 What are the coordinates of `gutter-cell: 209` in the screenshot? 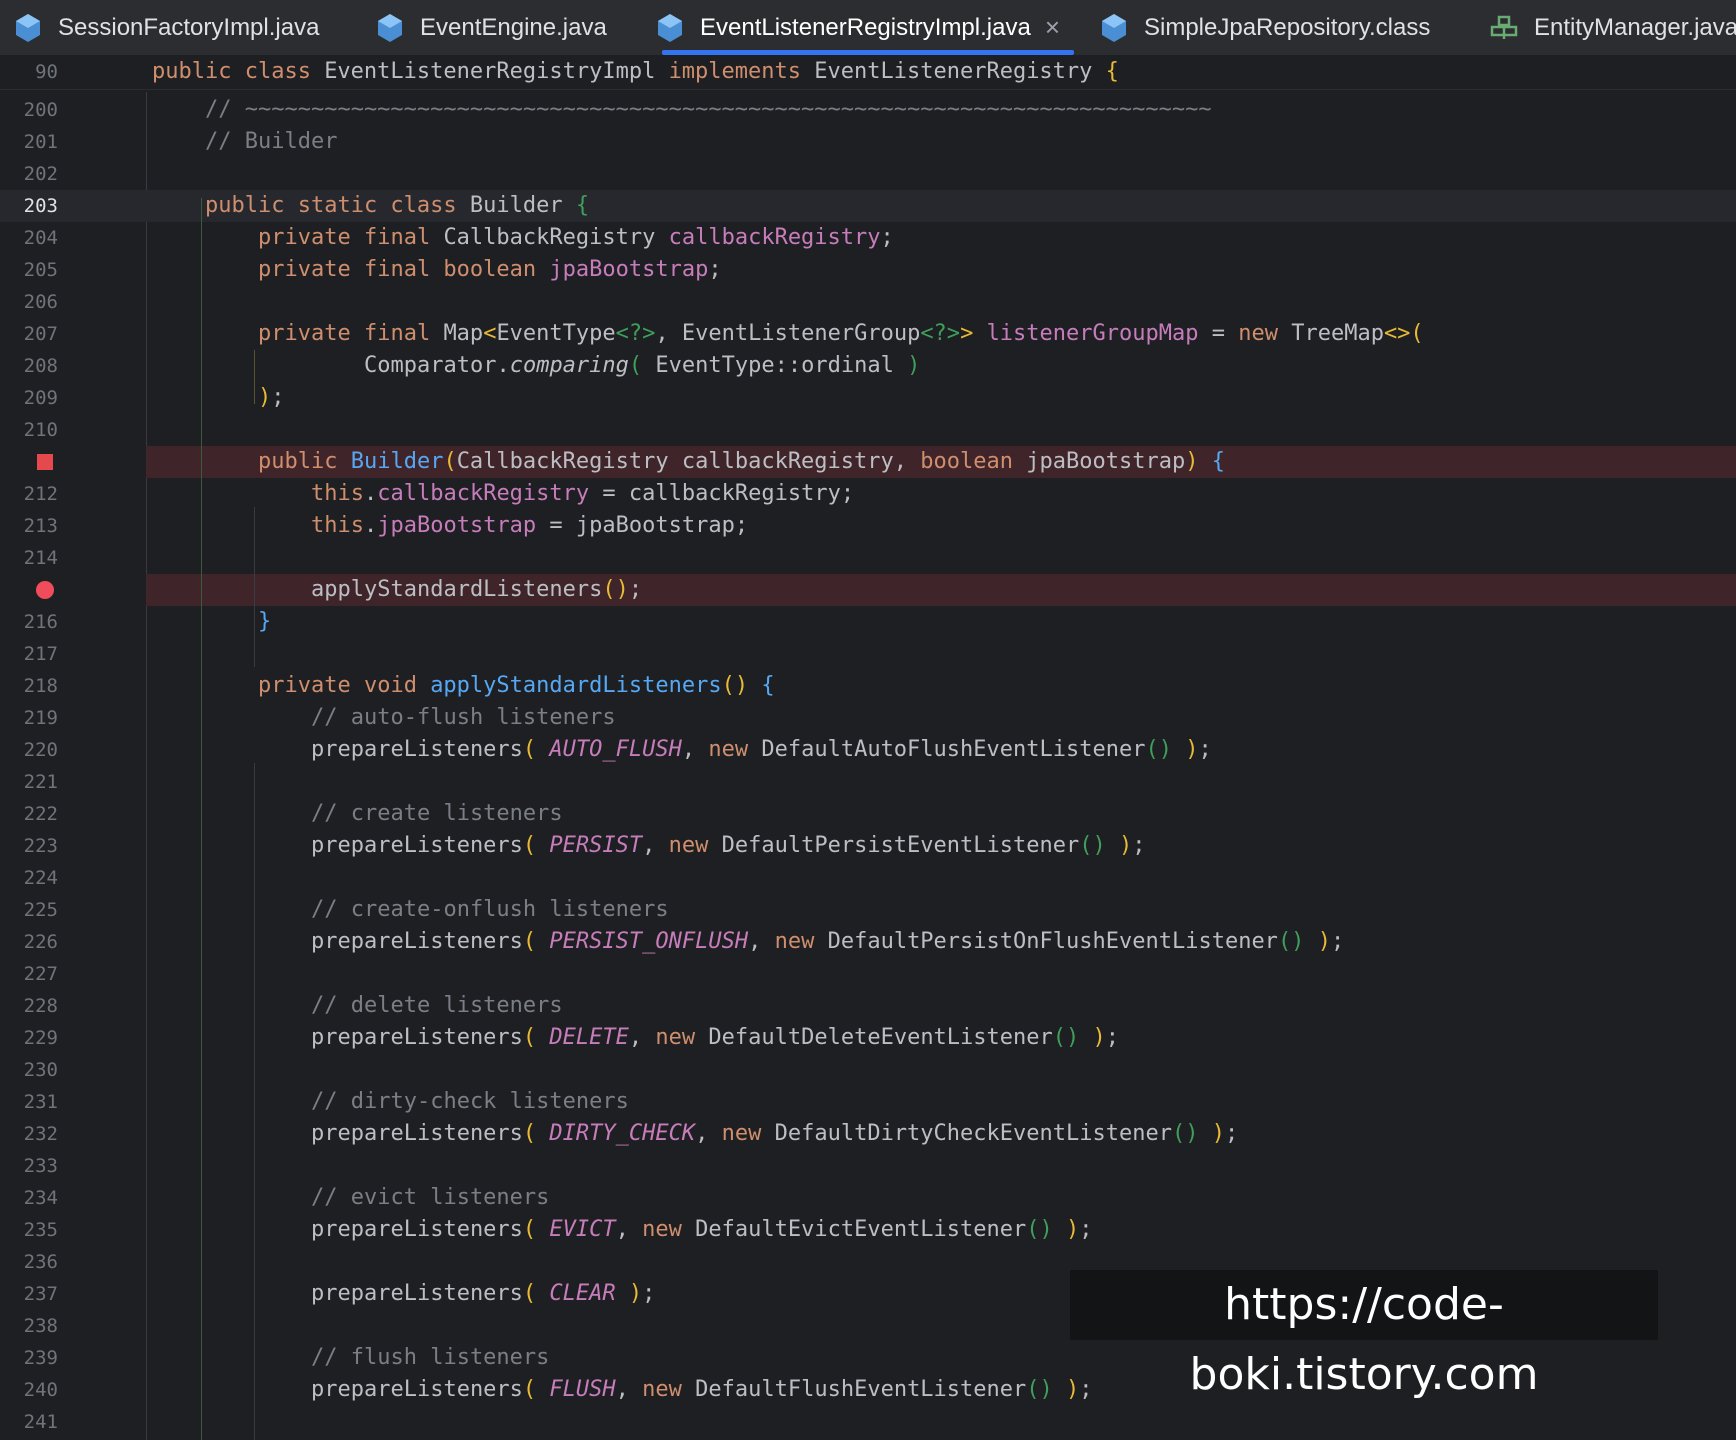 It's located at (73, 398).